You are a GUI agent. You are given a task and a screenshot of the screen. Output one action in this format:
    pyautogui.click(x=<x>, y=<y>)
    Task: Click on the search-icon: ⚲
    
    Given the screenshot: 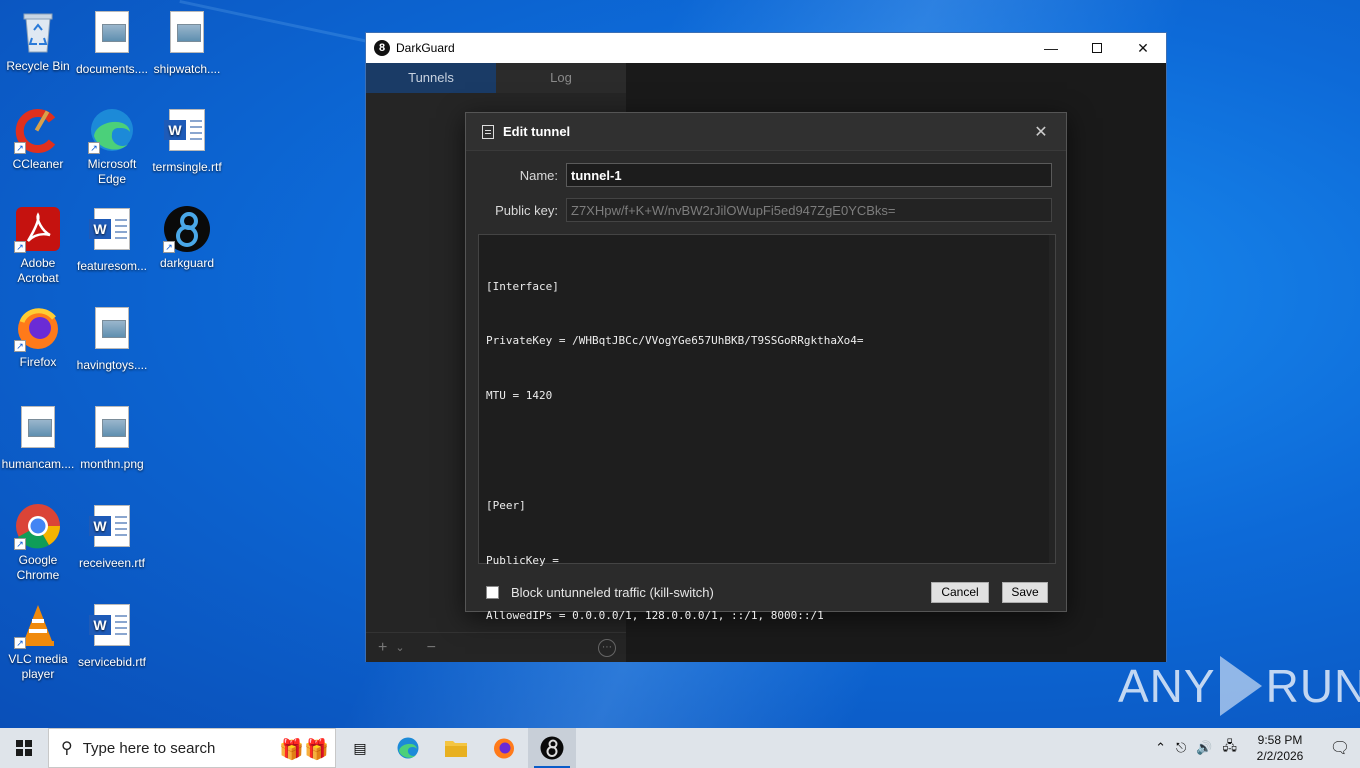 What is the action you would take?
    pyautogui.click(x=67, y=748)
    